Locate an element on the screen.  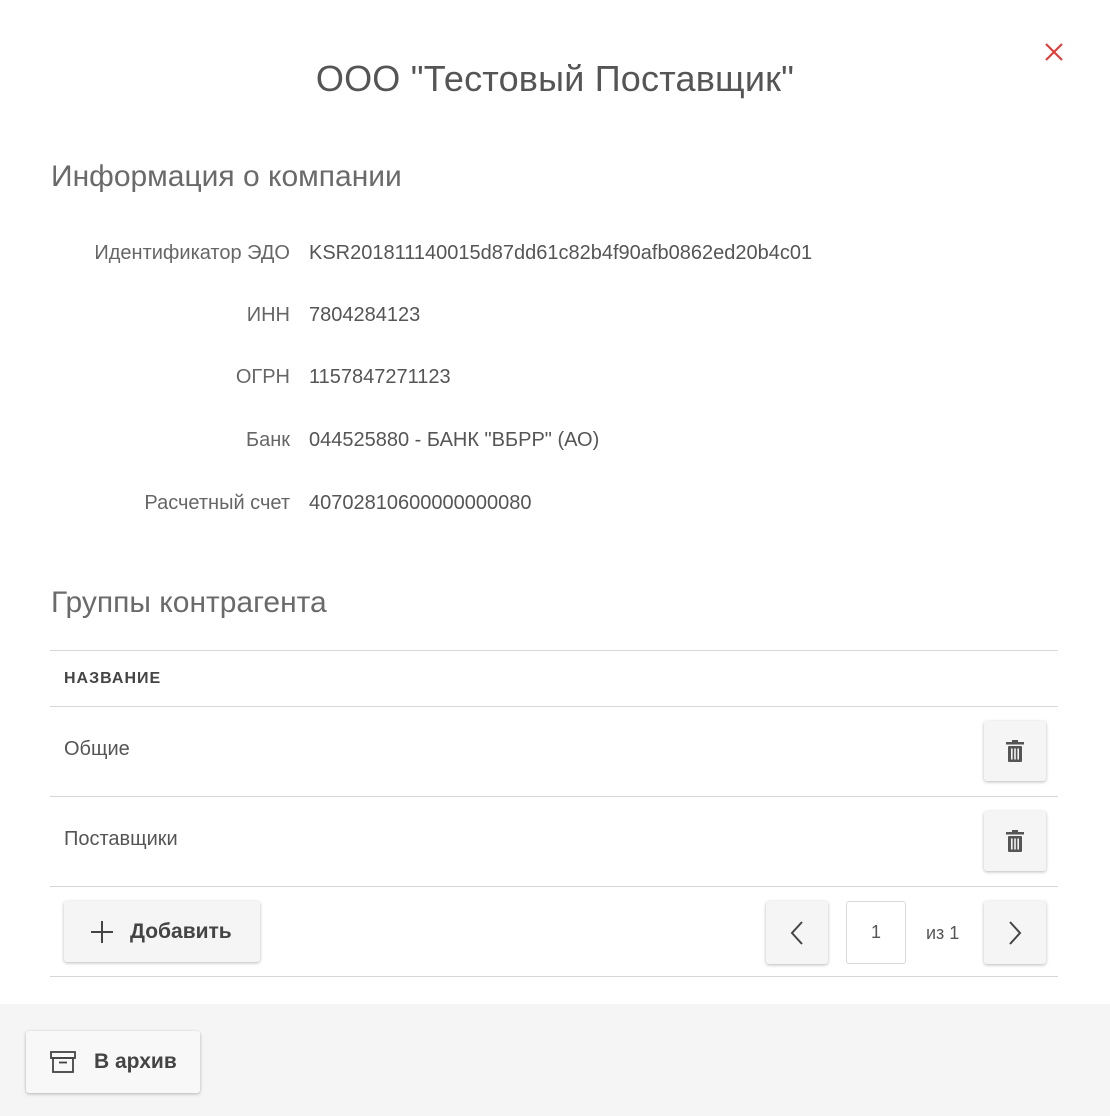
archive-label: В архив is located at coordinates (135, 1061).